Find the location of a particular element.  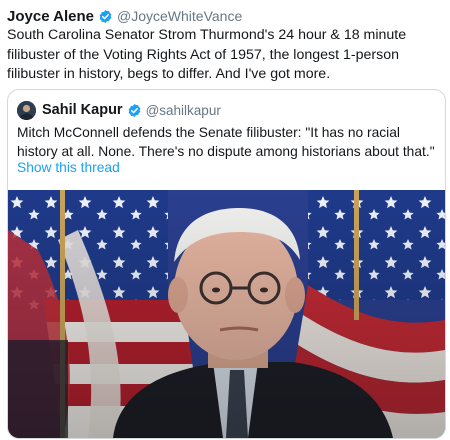

show-thread-link: Show this thread is located at coordinates (68, 167).